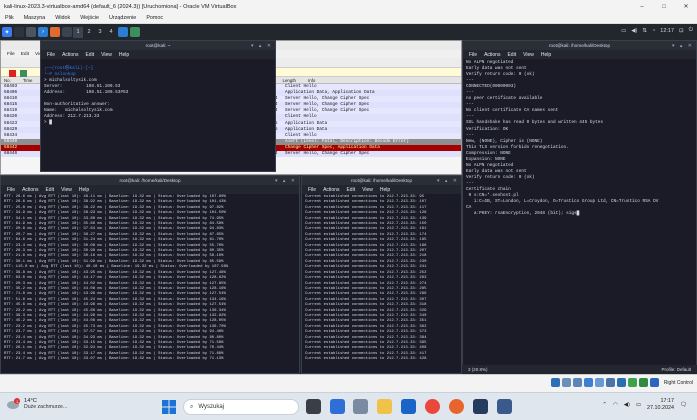 This screenshot has width=697, height=420. I want to click on col-info: Info, so click(311, 80).